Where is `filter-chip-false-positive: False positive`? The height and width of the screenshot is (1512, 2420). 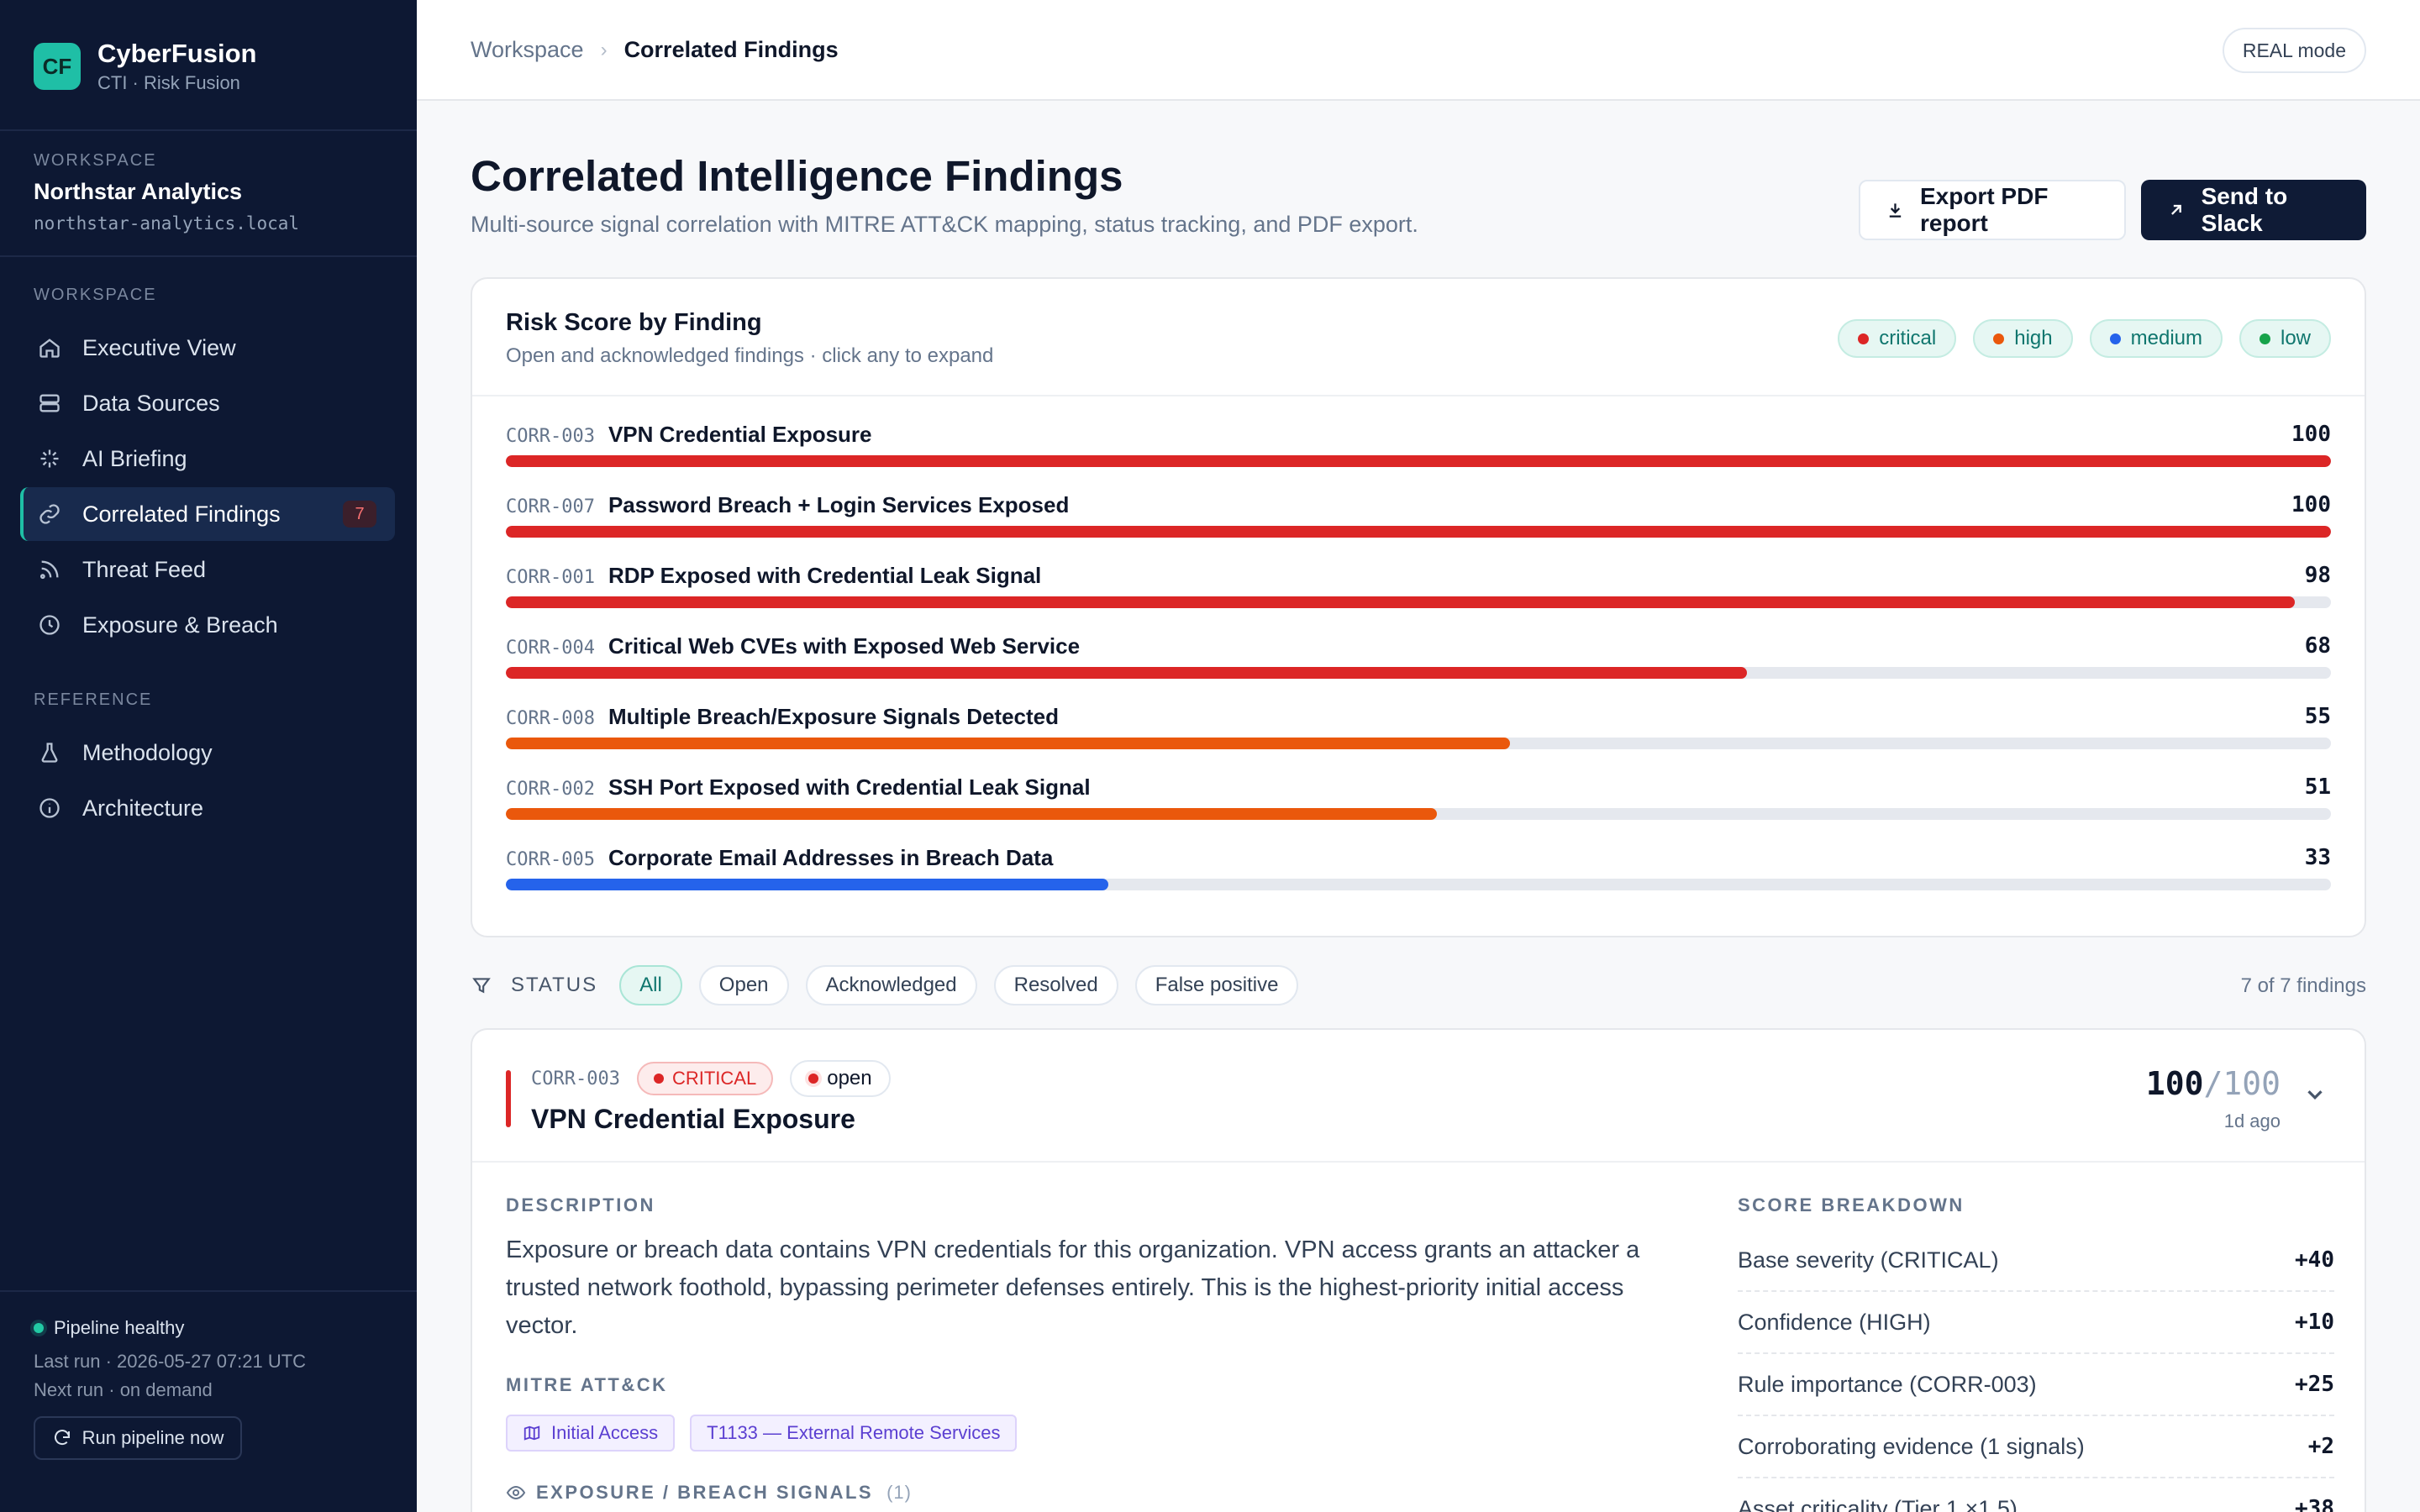 filter-chip-false-positive: False positive is located at coordinates (1216, 985).